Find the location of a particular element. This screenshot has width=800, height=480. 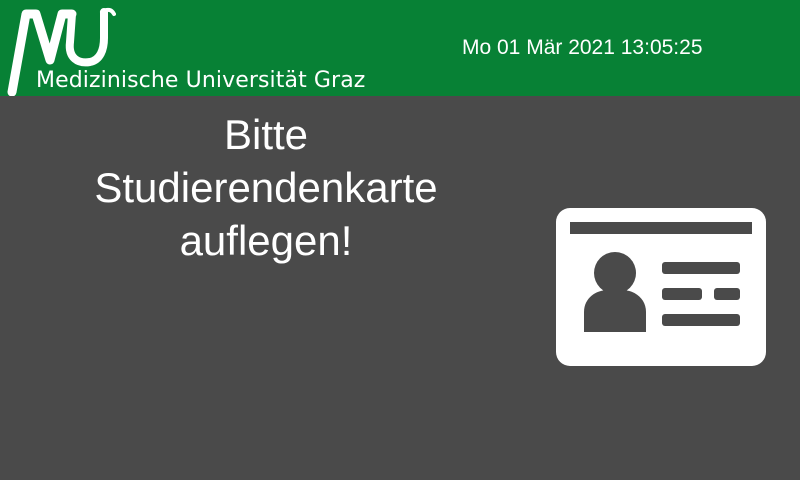

datetime-display: Mo 01 Mär 2021 13:05:25 is located at coordinates (582, 47).